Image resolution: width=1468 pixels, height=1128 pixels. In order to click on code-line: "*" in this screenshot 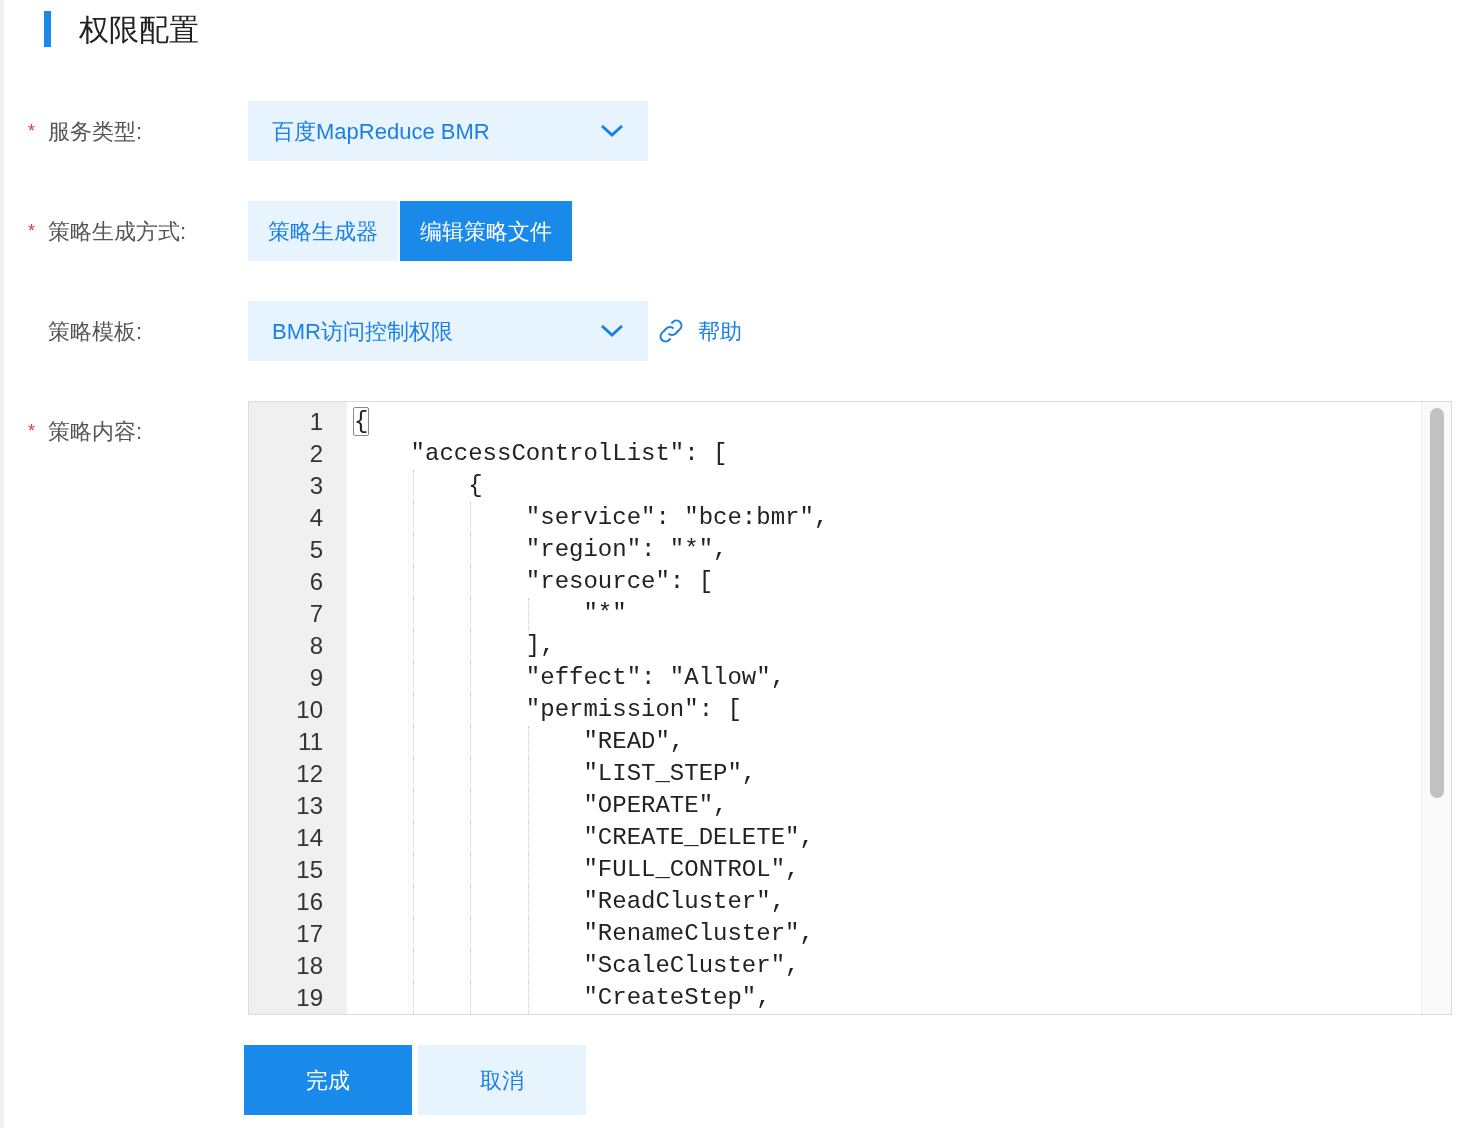, I will do `click(604, 613)`.